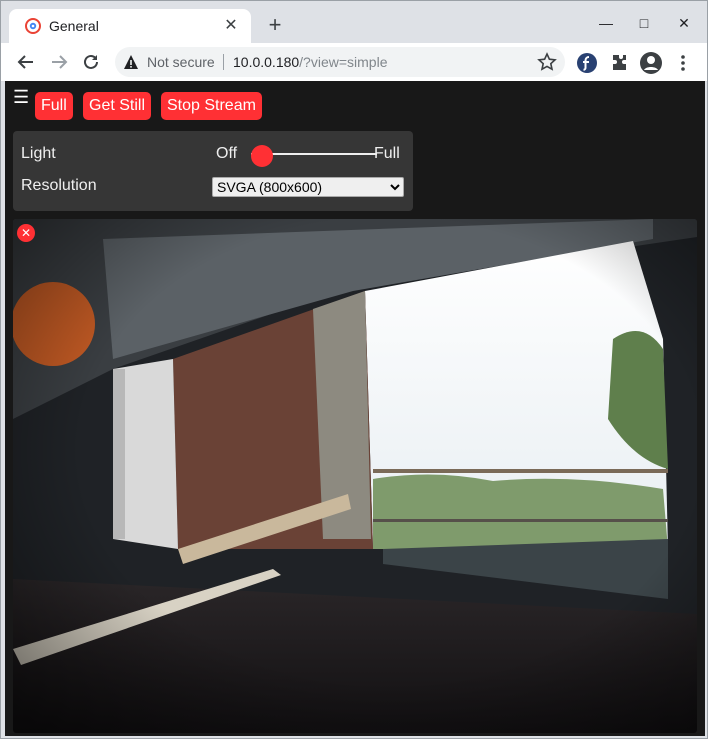 This screenshot has height=739, width=708. Describe the element at coordinates (227, 153) in the screenshot. I see `light-min-label: Off` at that location.